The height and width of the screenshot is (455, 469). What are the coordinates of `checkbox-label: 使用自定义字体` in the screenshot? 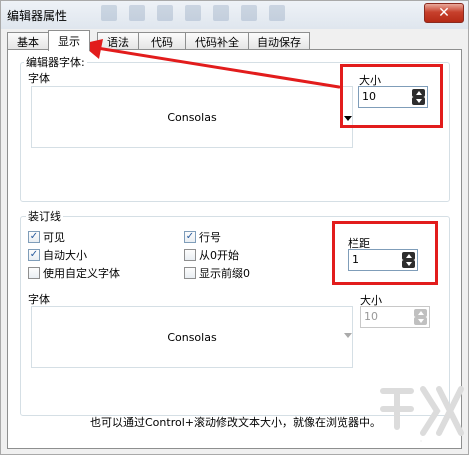 It's located at (81, 273).